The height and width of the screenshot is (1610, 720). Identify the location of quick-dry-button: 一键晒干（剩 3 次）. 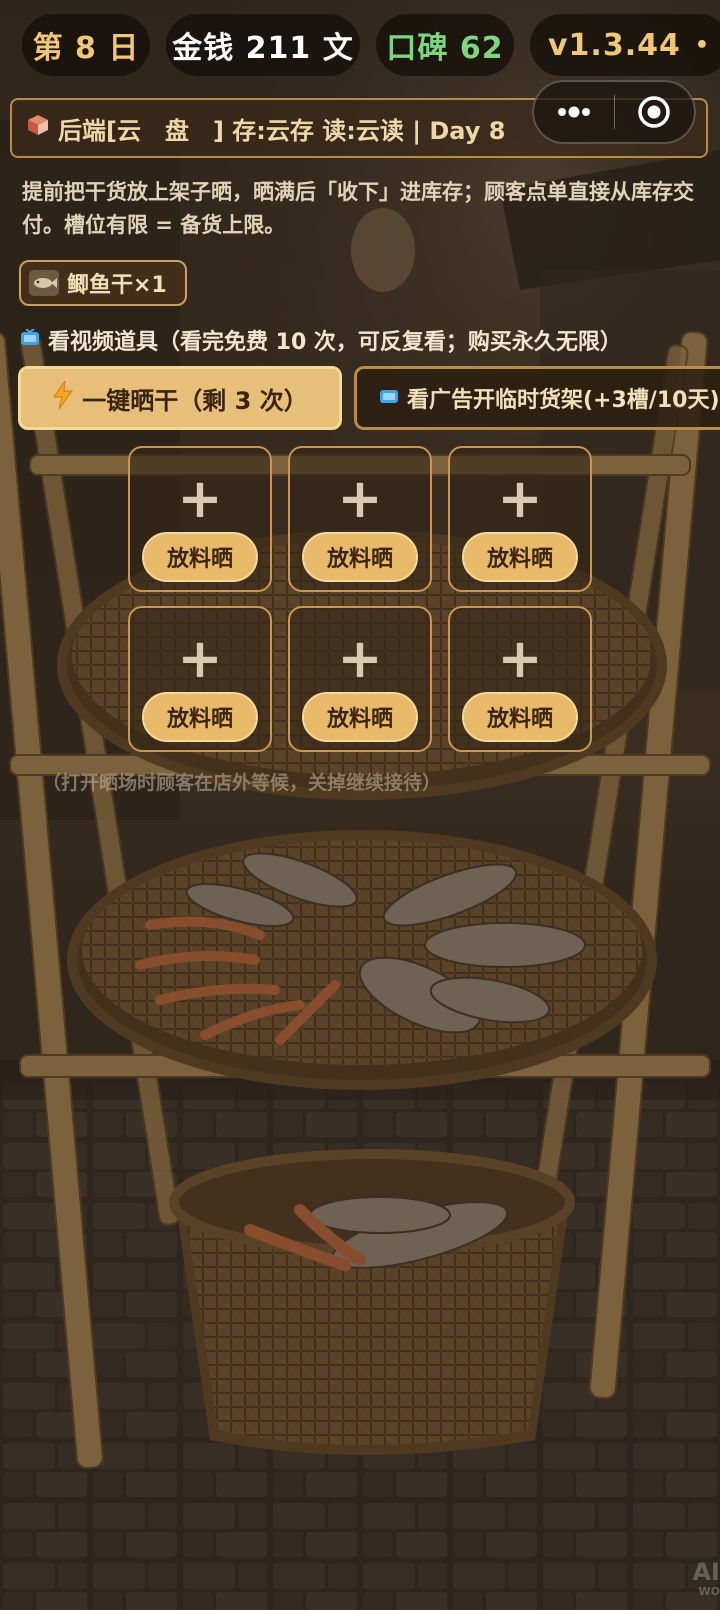
(180, 398).